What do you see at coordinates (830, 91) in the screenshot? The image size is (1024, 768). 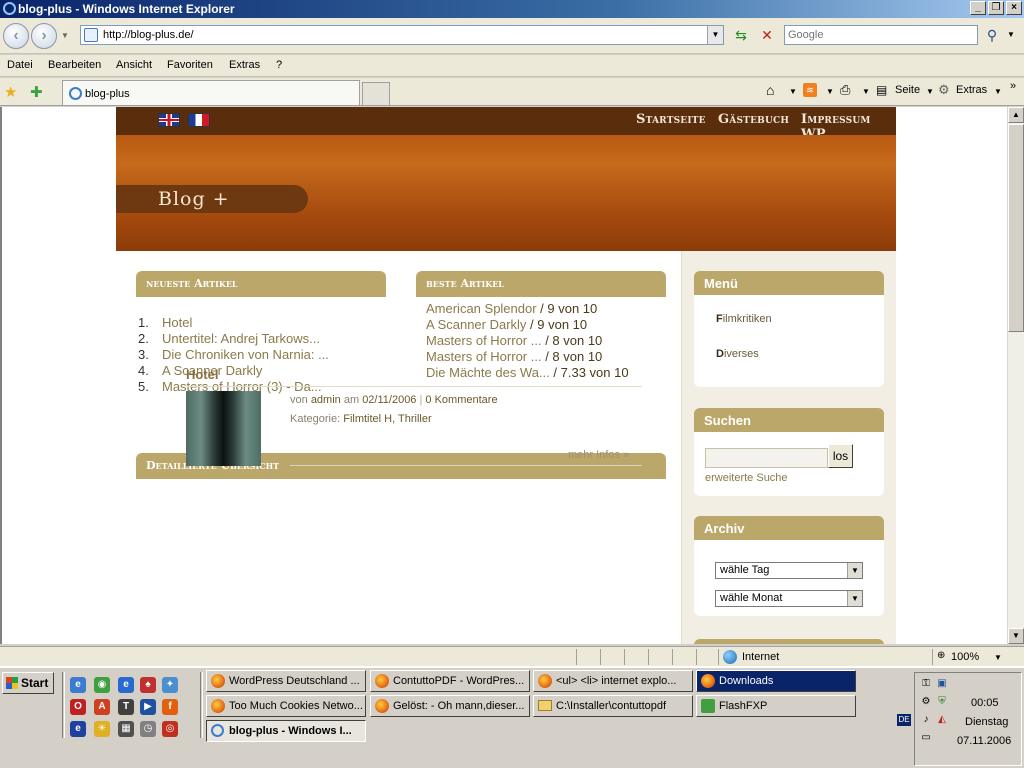 I see `feeds-dropdown-icon: ▼` at bounding box center [830, 91].